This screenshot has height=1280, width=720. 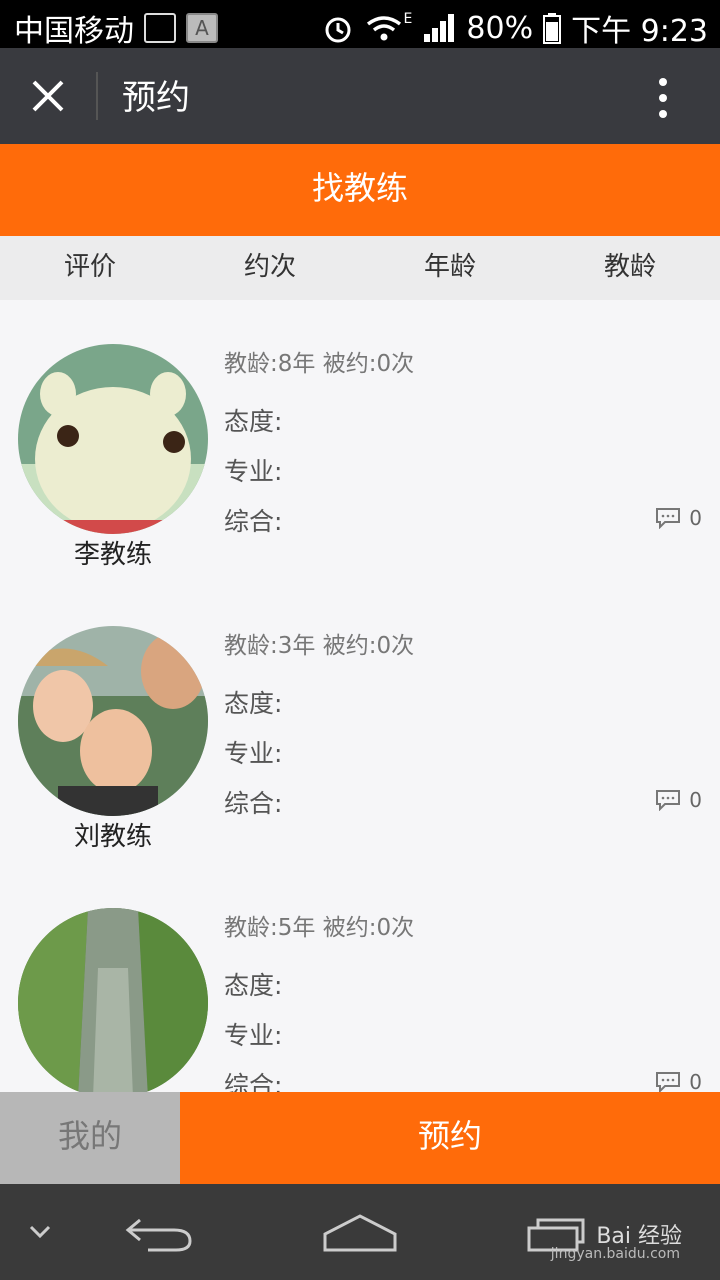 What do you see at coordinates (319, 928) in the screenshot?
I see `coach-summary: 教龄:5年 被约:0次` at bounding box center [319, 928].